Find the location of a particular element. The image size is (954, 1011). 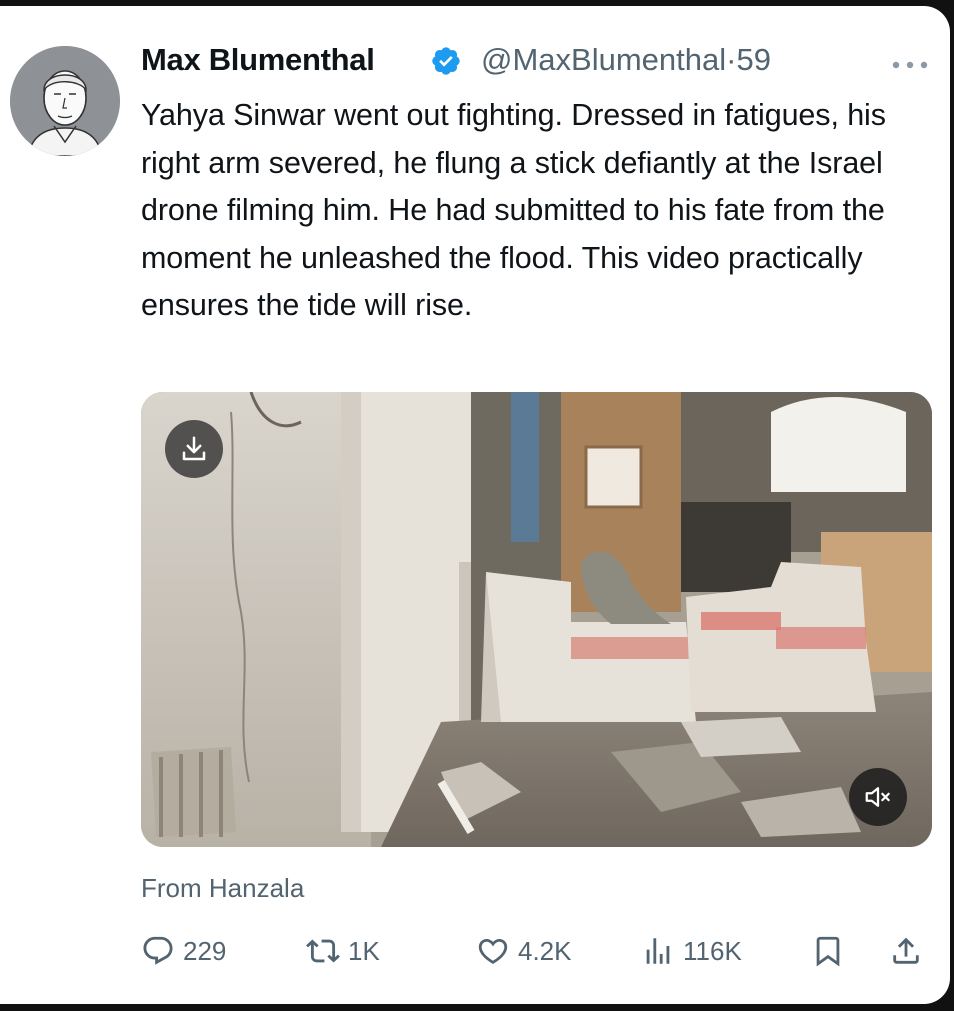

speaker-muted-icon is located at coordinates (877, 797).